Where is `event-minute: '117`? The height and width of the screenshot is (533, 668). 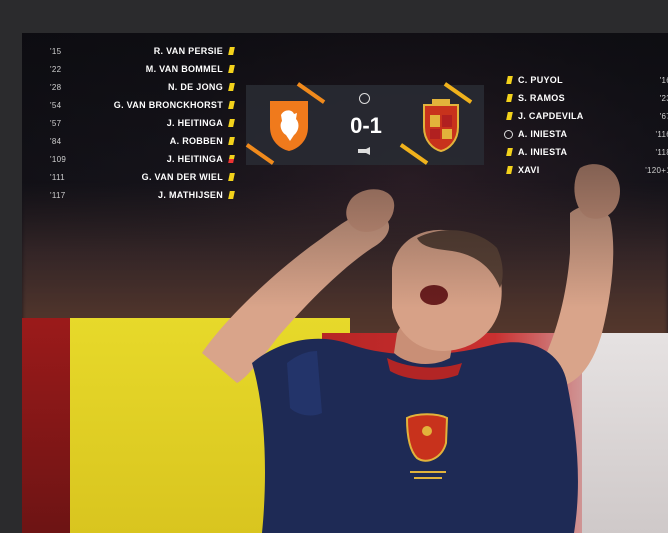 event-minute: '117 is located at coordinates (58, 195).